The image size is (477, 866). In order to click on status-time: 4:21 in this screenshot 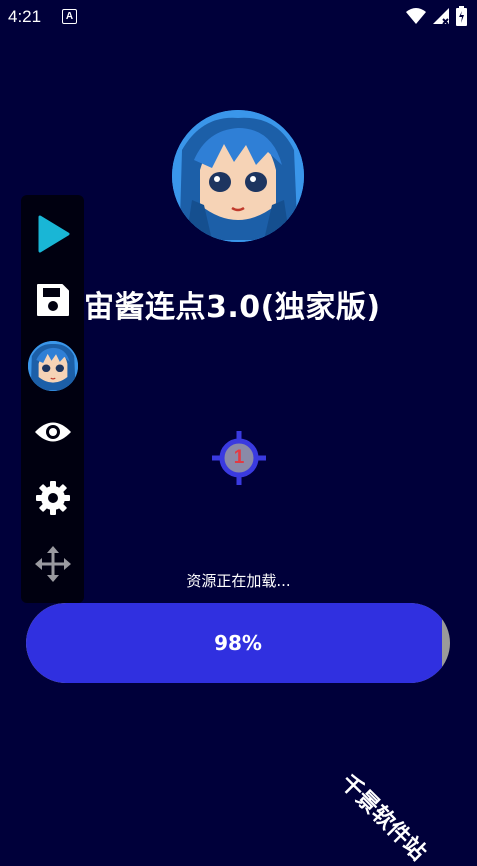, I will do `click(25, 16)`.